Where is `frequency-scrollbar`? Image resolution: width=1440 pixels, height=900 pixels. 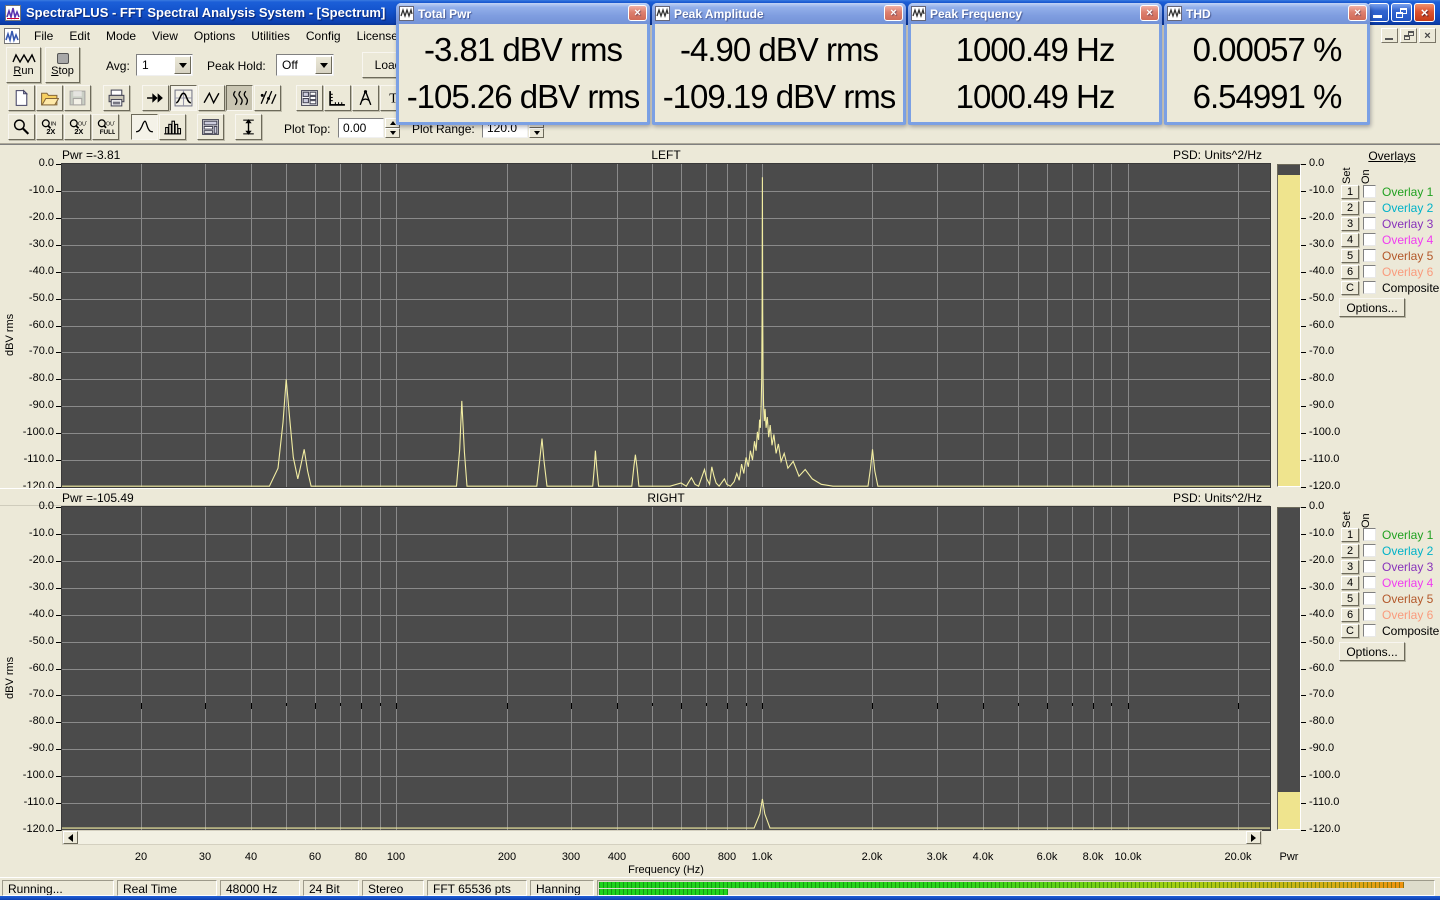
frequency-scrollbar is located at coordinates (662, 837).